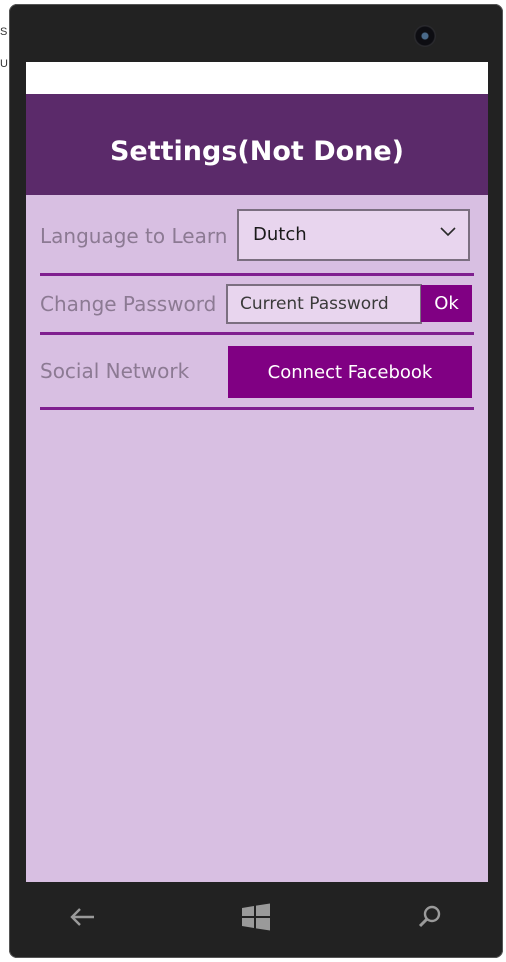 The height and width of the screenshot is (962, 506). I want to click on phone-nav-bar, so click(257, 917).